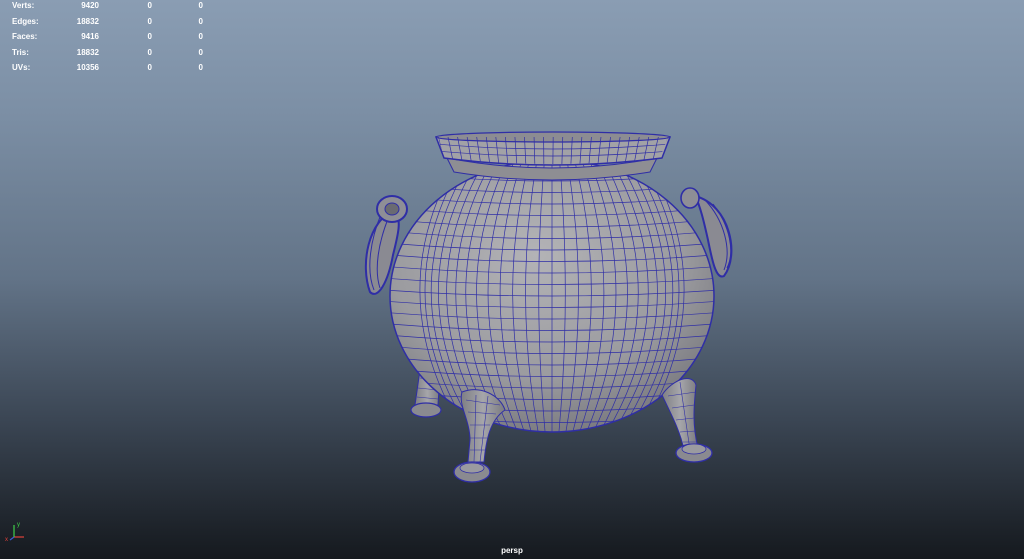 This screenshot has width=1024, height=559. Describe the element at coordinates (687, 420) in the screenshot. I see `front-leg-right` at that location.